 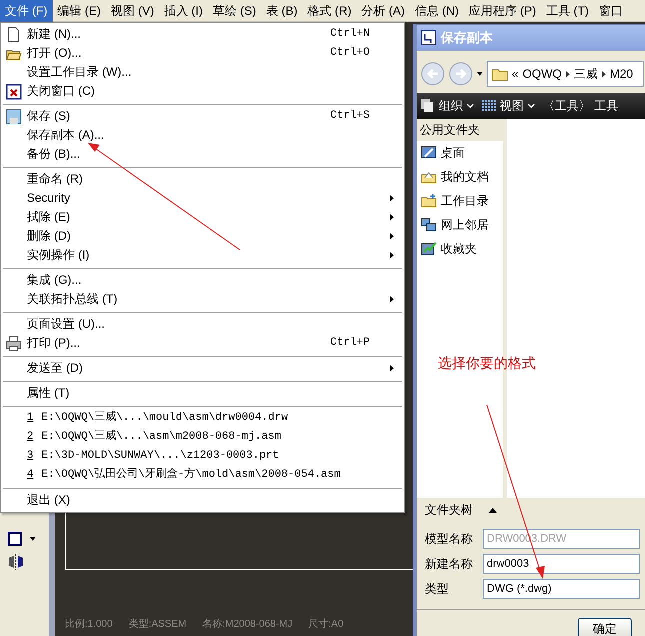 I want to click on menu-item: 2 E:\OQWQ\三威\...\asm\m2008-068-mj.asm, so click(x=202, y=437).